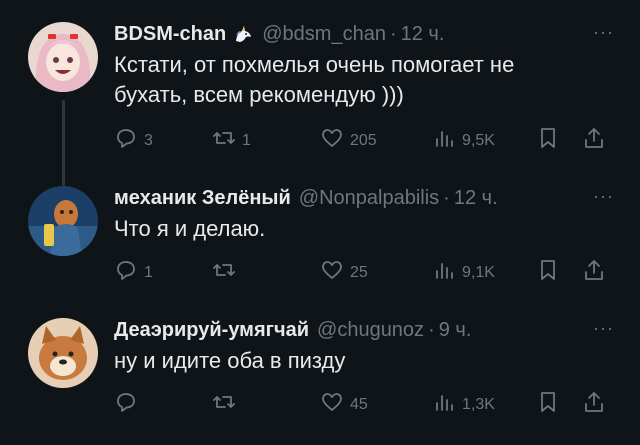  Describe the element at coordinates (455, 330) in the screenshot. I see `timestamp: 9 ч.` at that location.